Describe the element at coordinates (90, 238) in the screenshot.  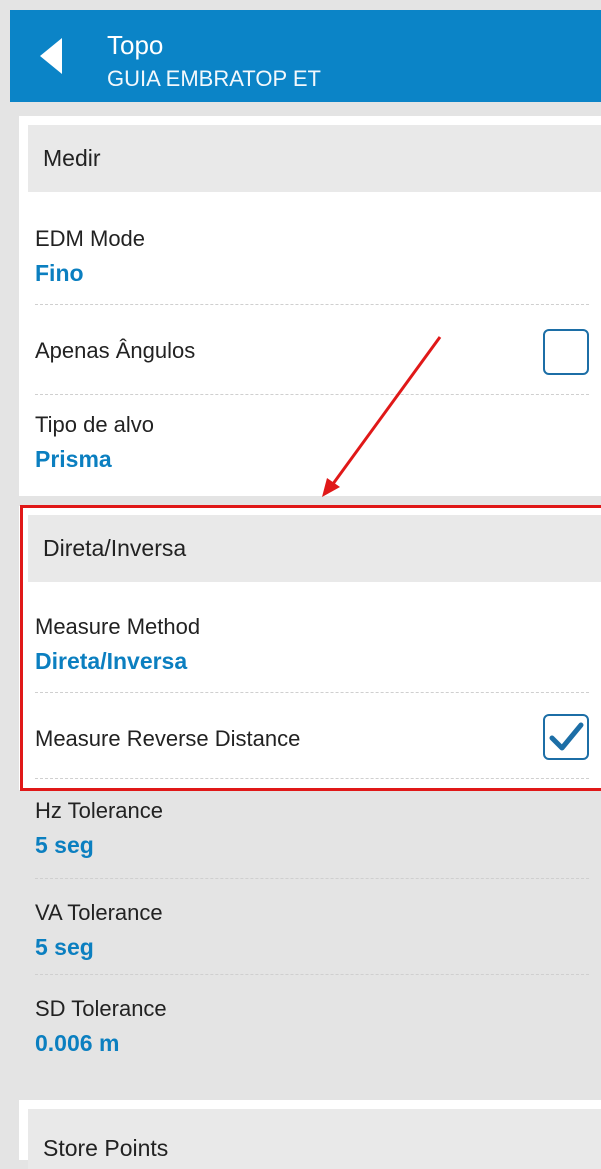
I see `edm-mode-label: EDM Mode` at that location.